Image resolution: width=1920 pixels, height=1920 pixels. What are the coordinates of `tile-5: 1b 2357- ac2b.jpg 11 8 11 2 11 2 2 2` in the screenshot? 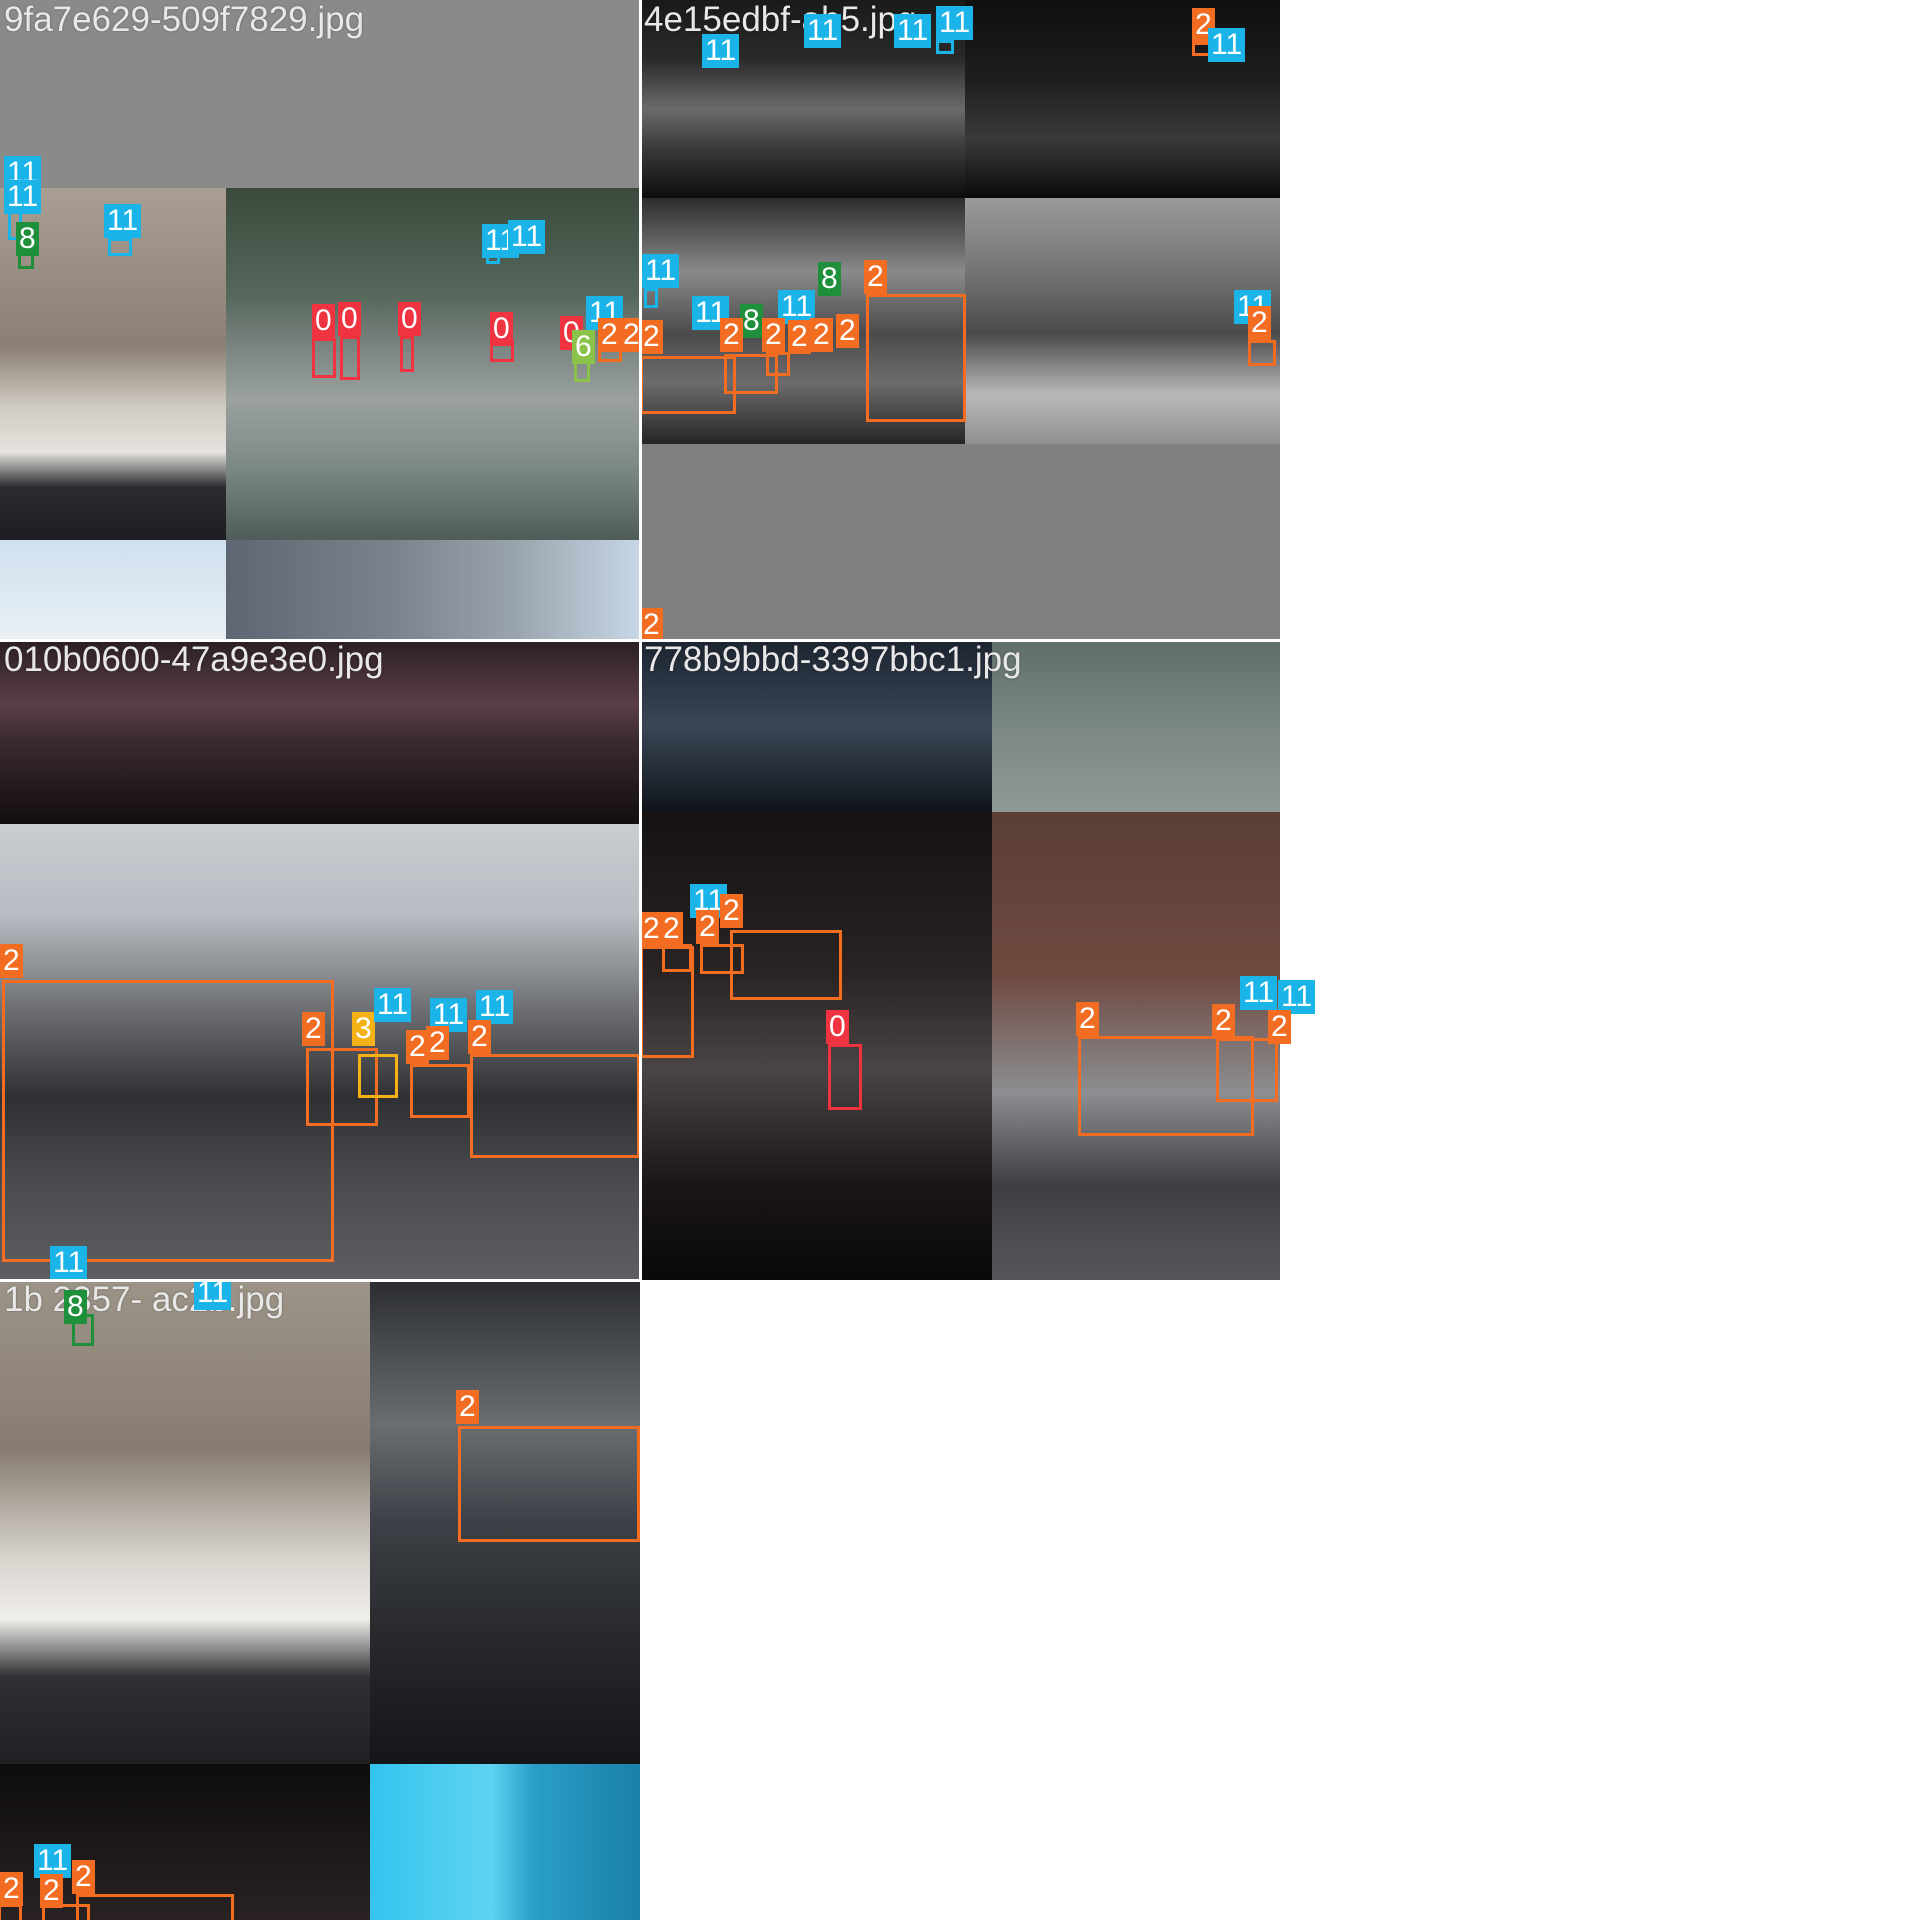 It's located at (320, 1600).